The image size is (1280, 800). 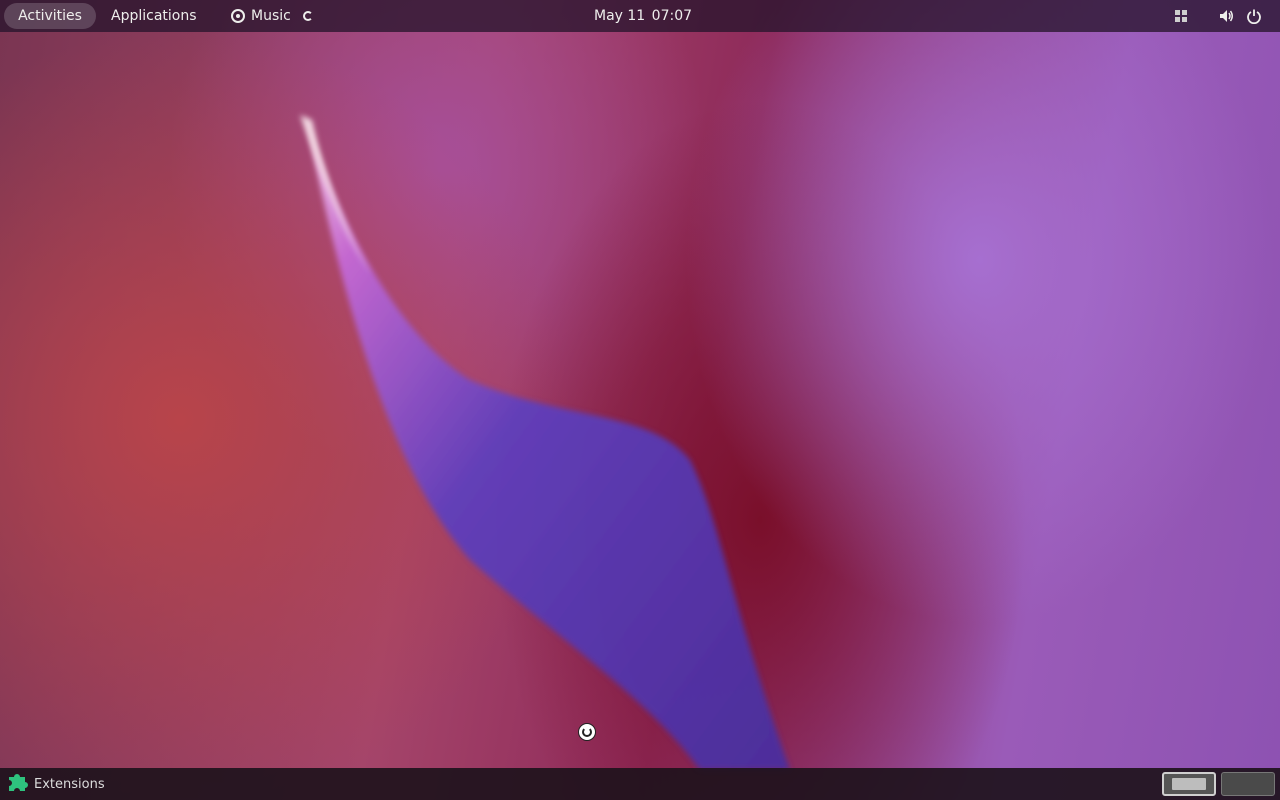 I want to click on applications-menu-button: Applications, so click(x=154, y=16).